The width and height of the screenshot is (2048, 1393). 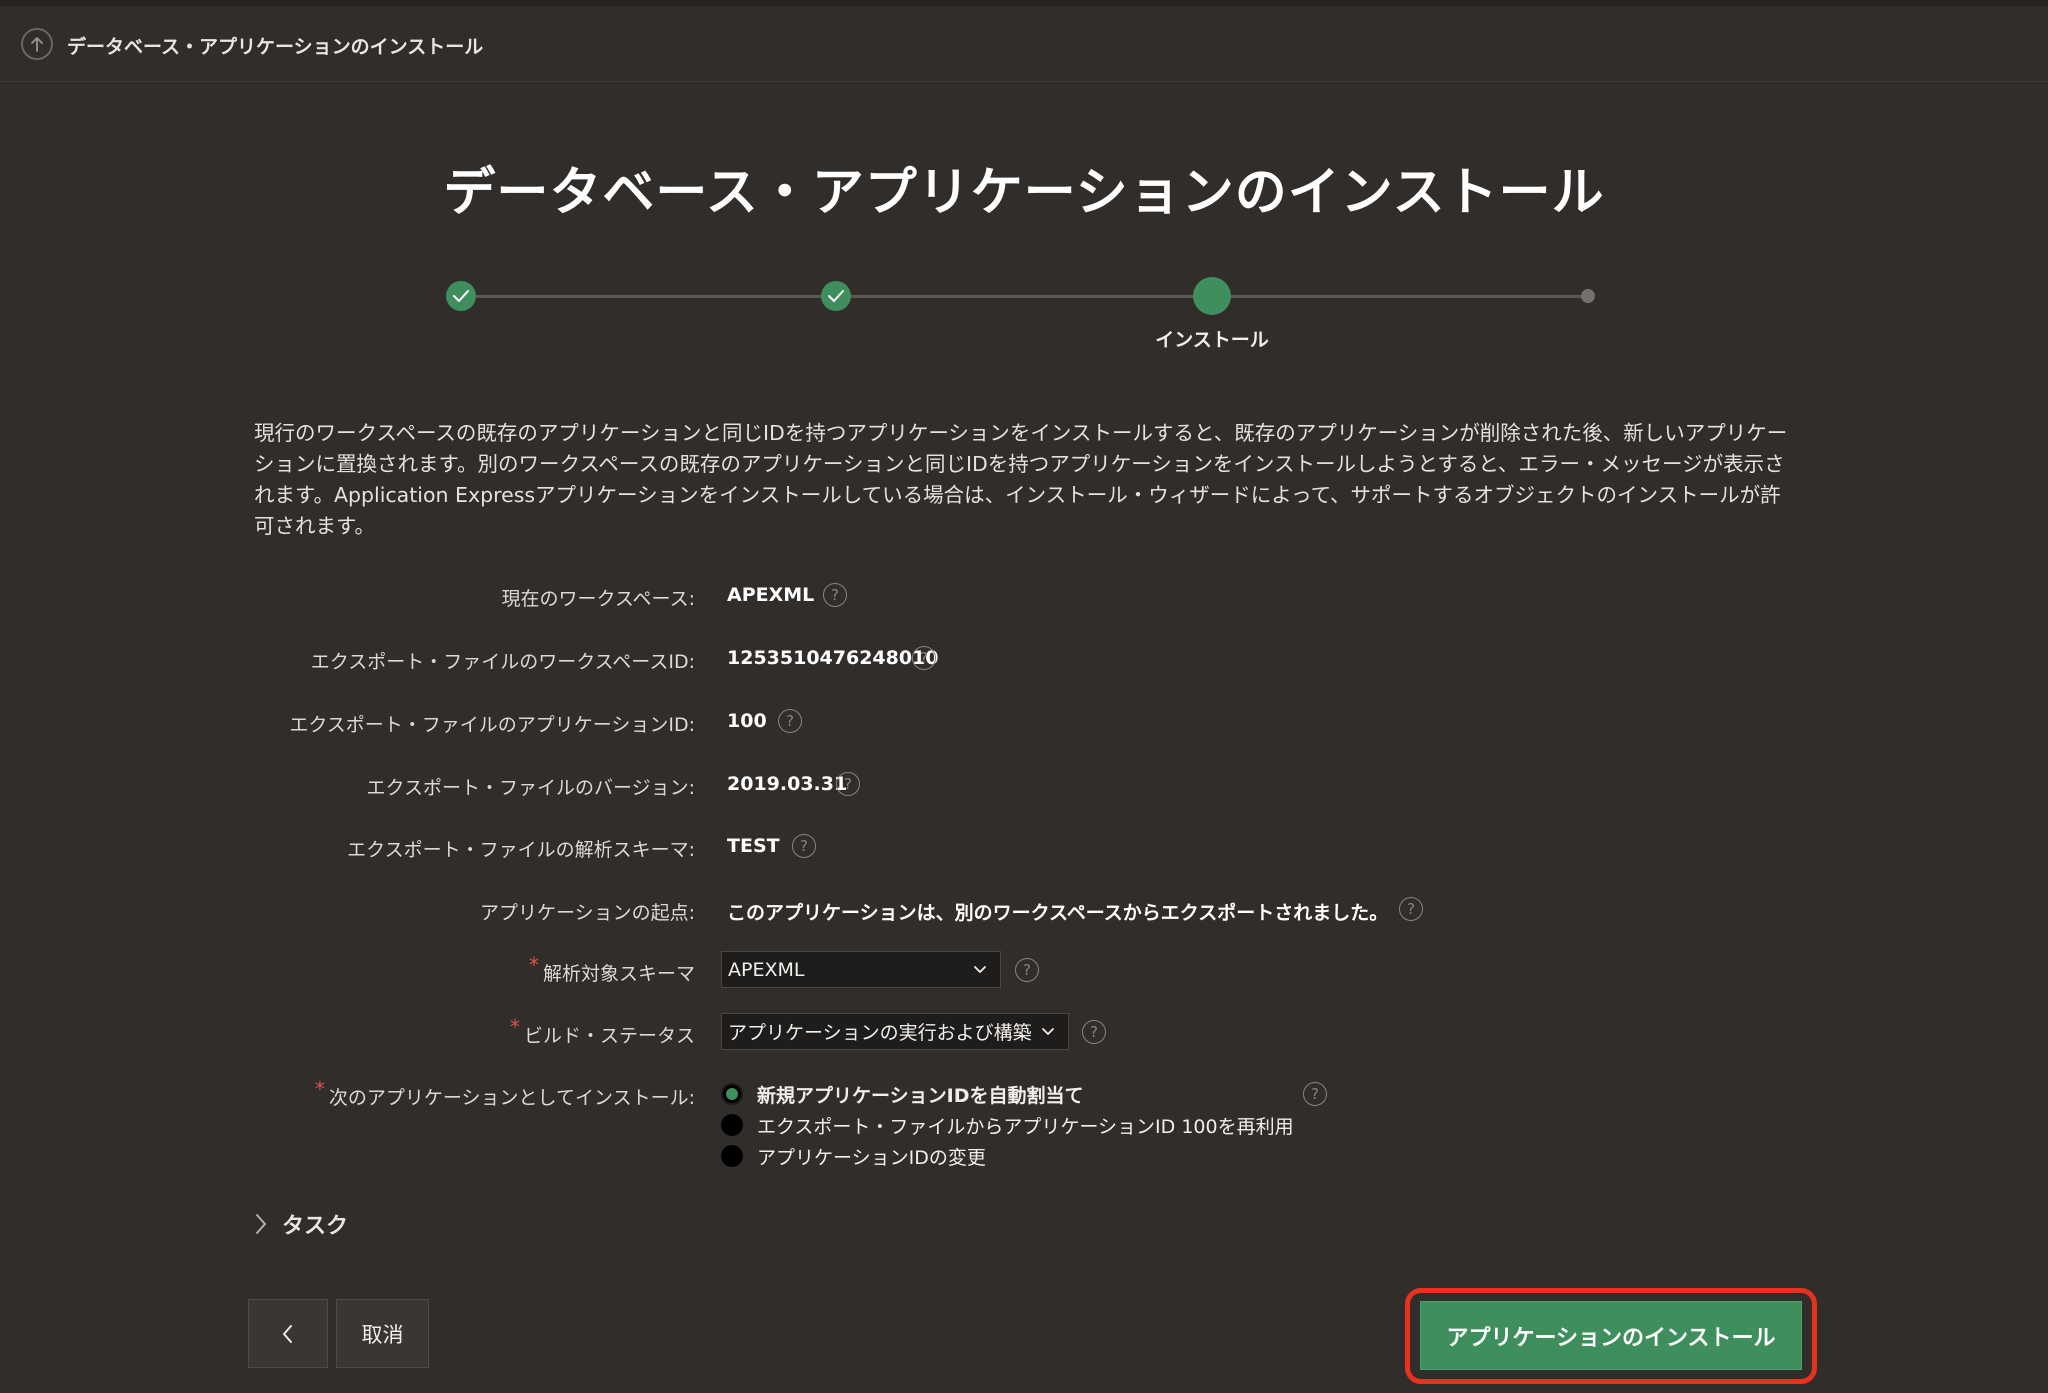 I want to click on tasks-toggle: タスク, so click(x=301, y=1224).